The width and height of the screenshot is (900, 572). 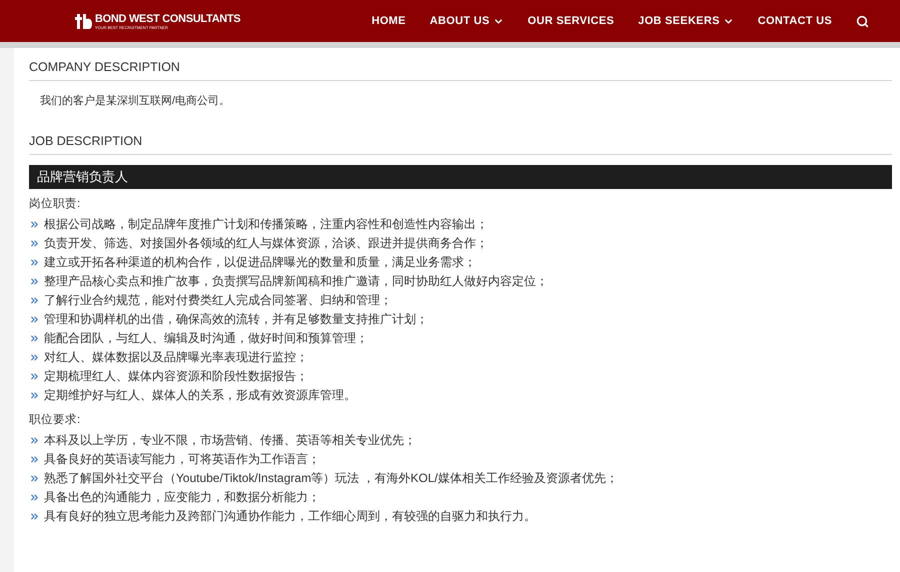 I want to click on list-item-text: 能配合团队，与红人、编辑及时沟通，做好时间和预算管理；, so click(x=206, y=338).